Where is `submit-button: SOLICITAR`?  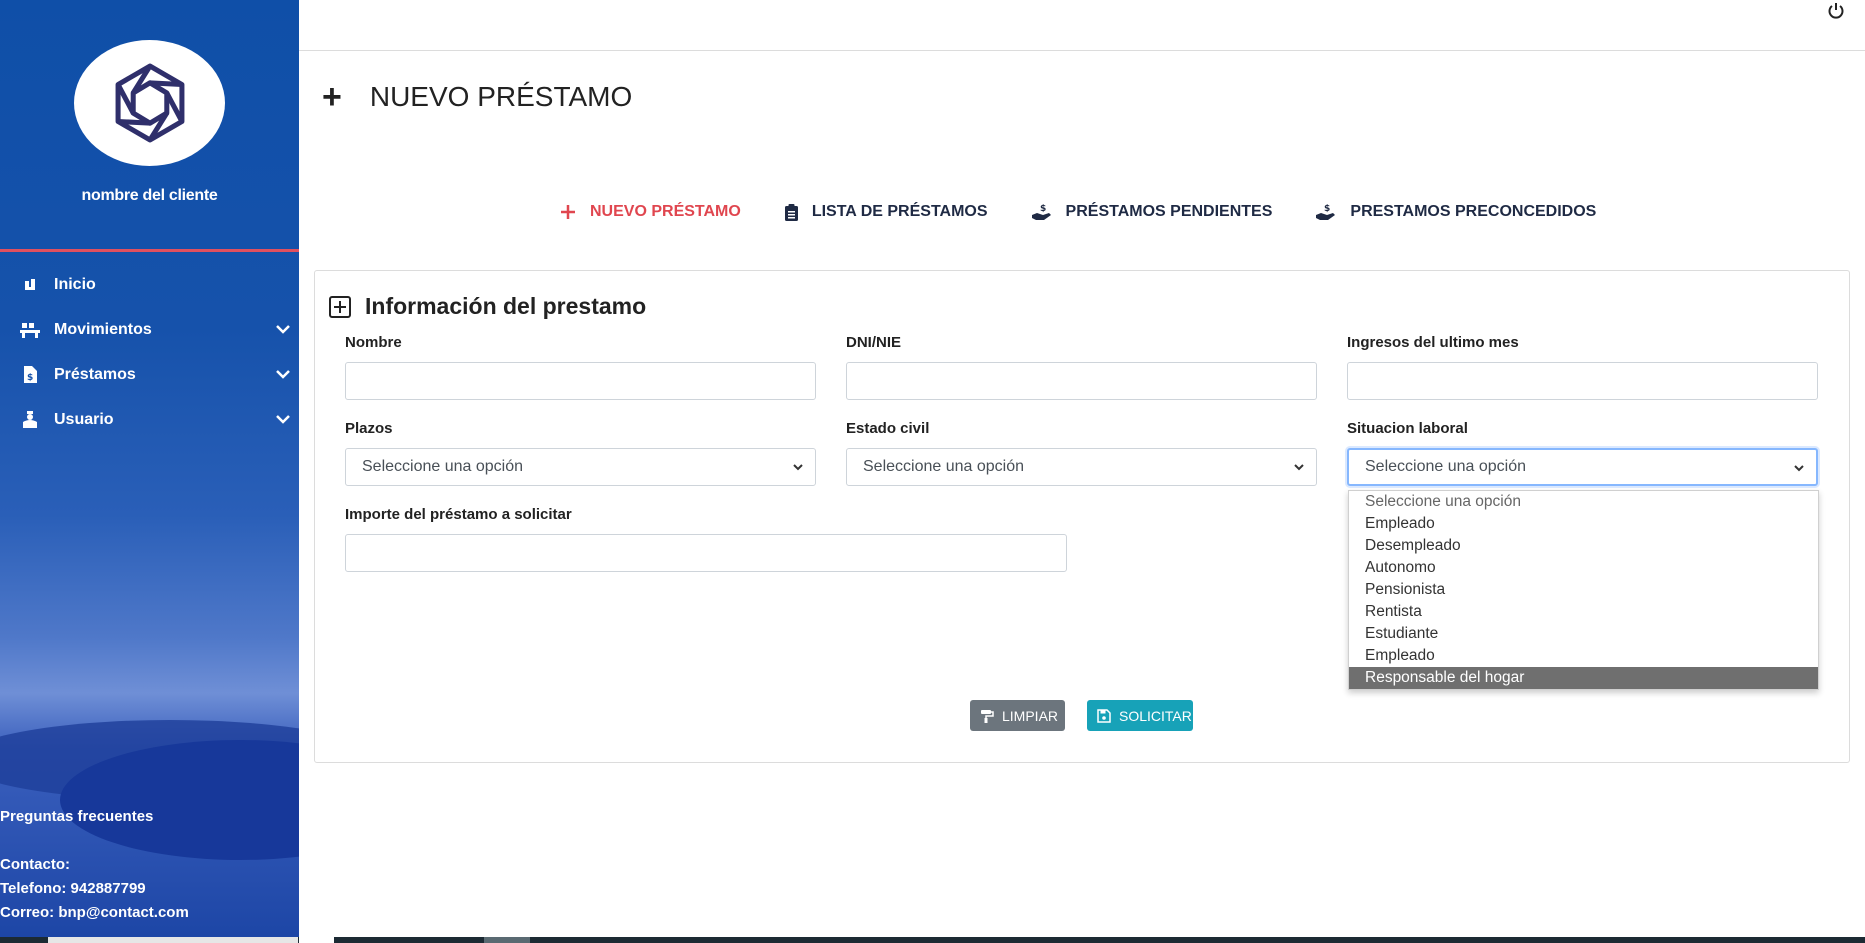
submit-button: SOLICITAR is located at coordinates (1140, 715).